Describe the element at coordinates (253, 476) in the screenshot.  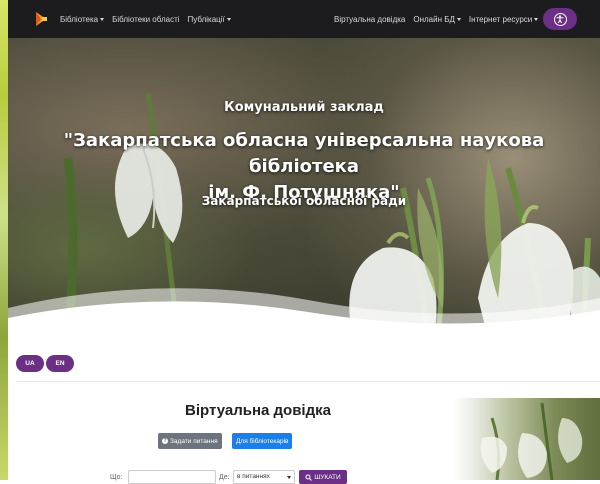
I see `search-where-selected: в питаннях` at that location.